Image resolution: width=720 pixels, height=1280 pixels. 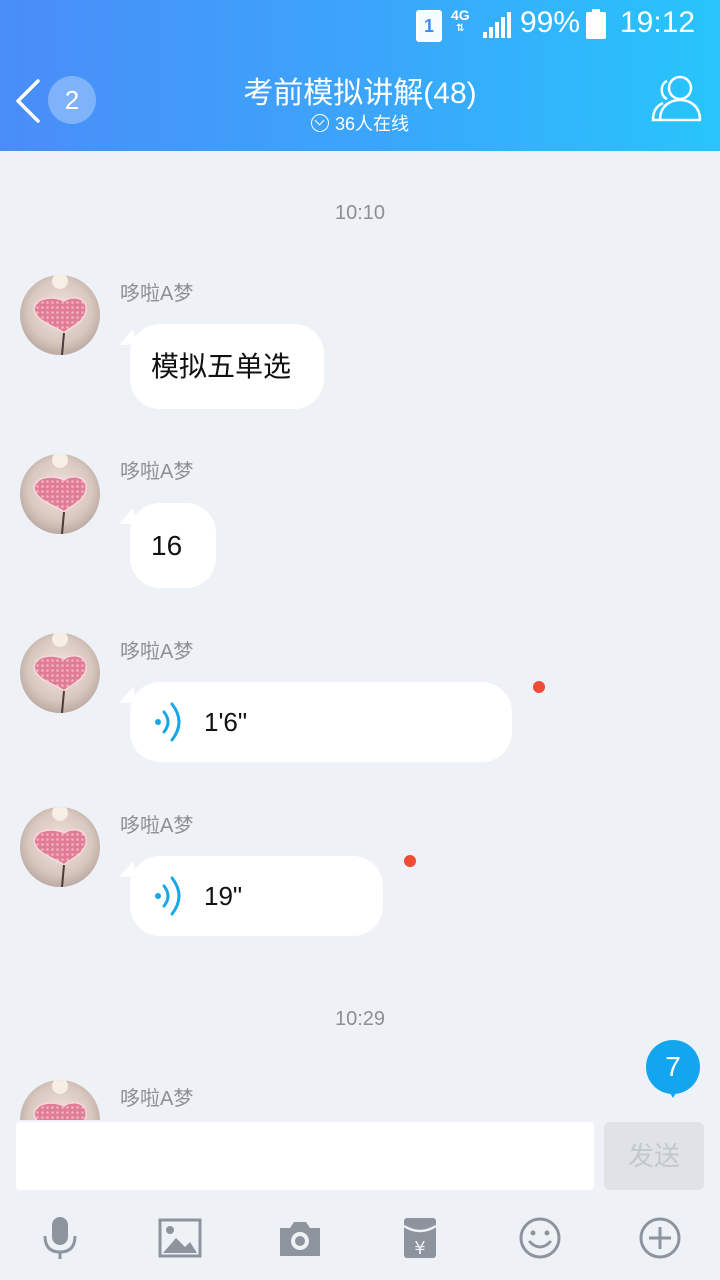 I want to click on network-type: 4G ⇅, so click(x=460, y=20).